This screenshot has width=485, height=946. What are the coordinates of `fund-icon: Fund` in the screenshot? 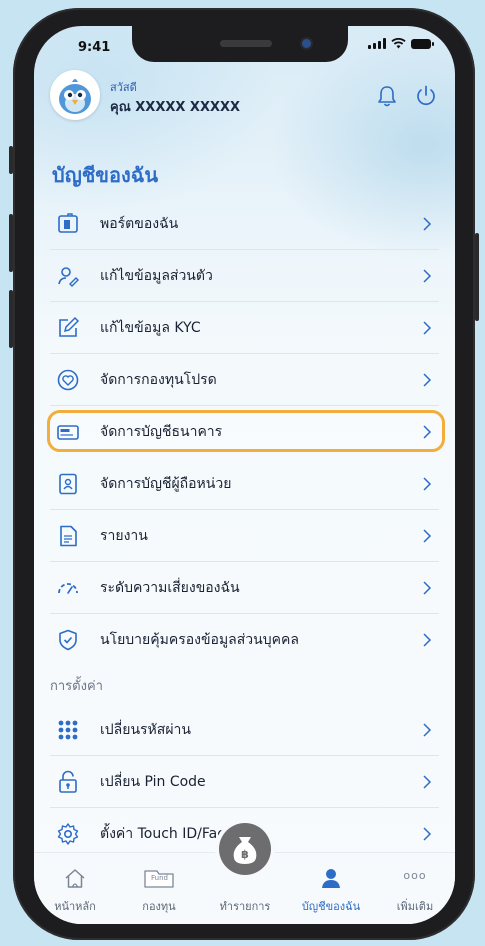 It's located at (159, 879).